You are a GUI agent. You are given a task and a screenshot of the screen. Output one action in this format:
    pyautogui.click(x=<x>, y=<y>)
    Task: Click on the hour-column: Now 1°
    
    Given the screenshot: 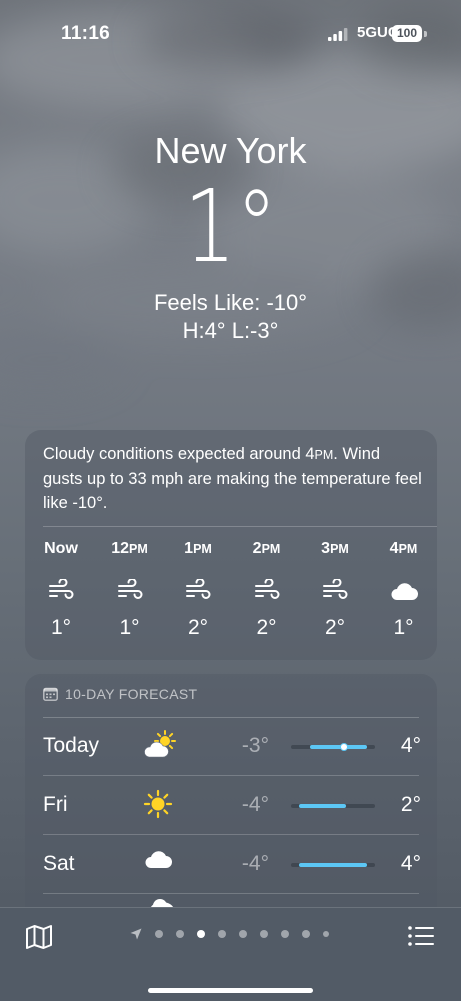 What is the action you would take?
    pyautogui.click(x=61, y=590)
    